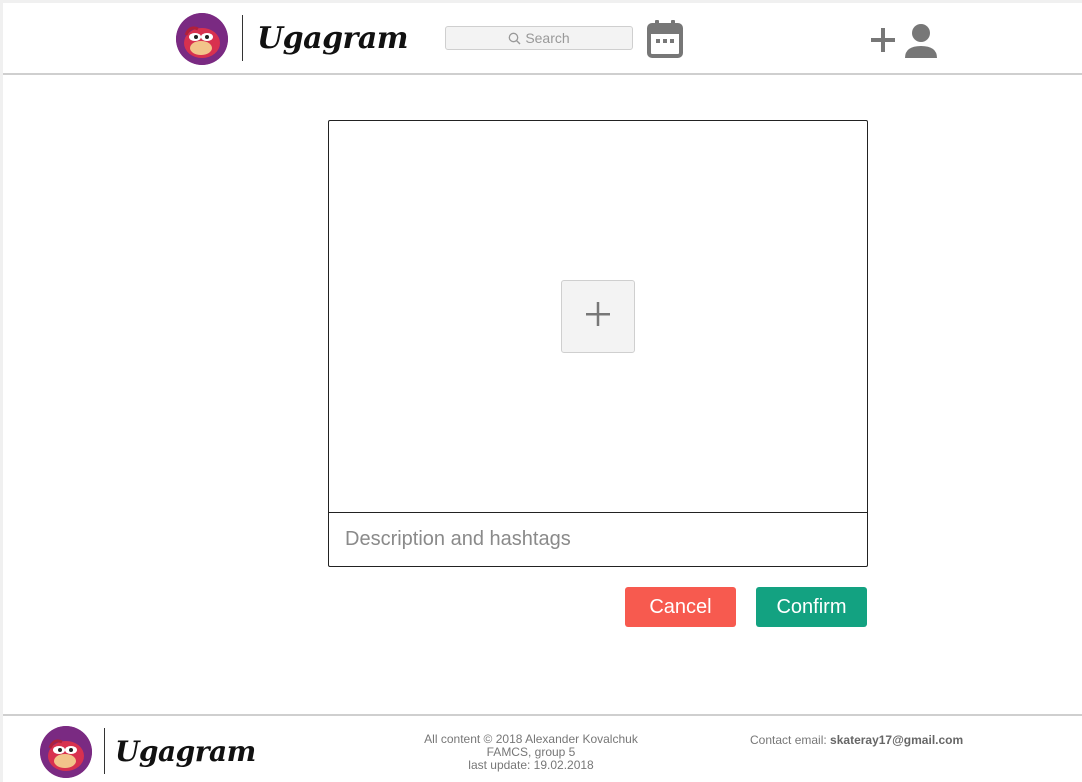 This screenshot has width=1082, height=782. What do you see at coordinates (906, 42) in the screenshot?
I see `add-user-icon` at bounding box center [906, 42].